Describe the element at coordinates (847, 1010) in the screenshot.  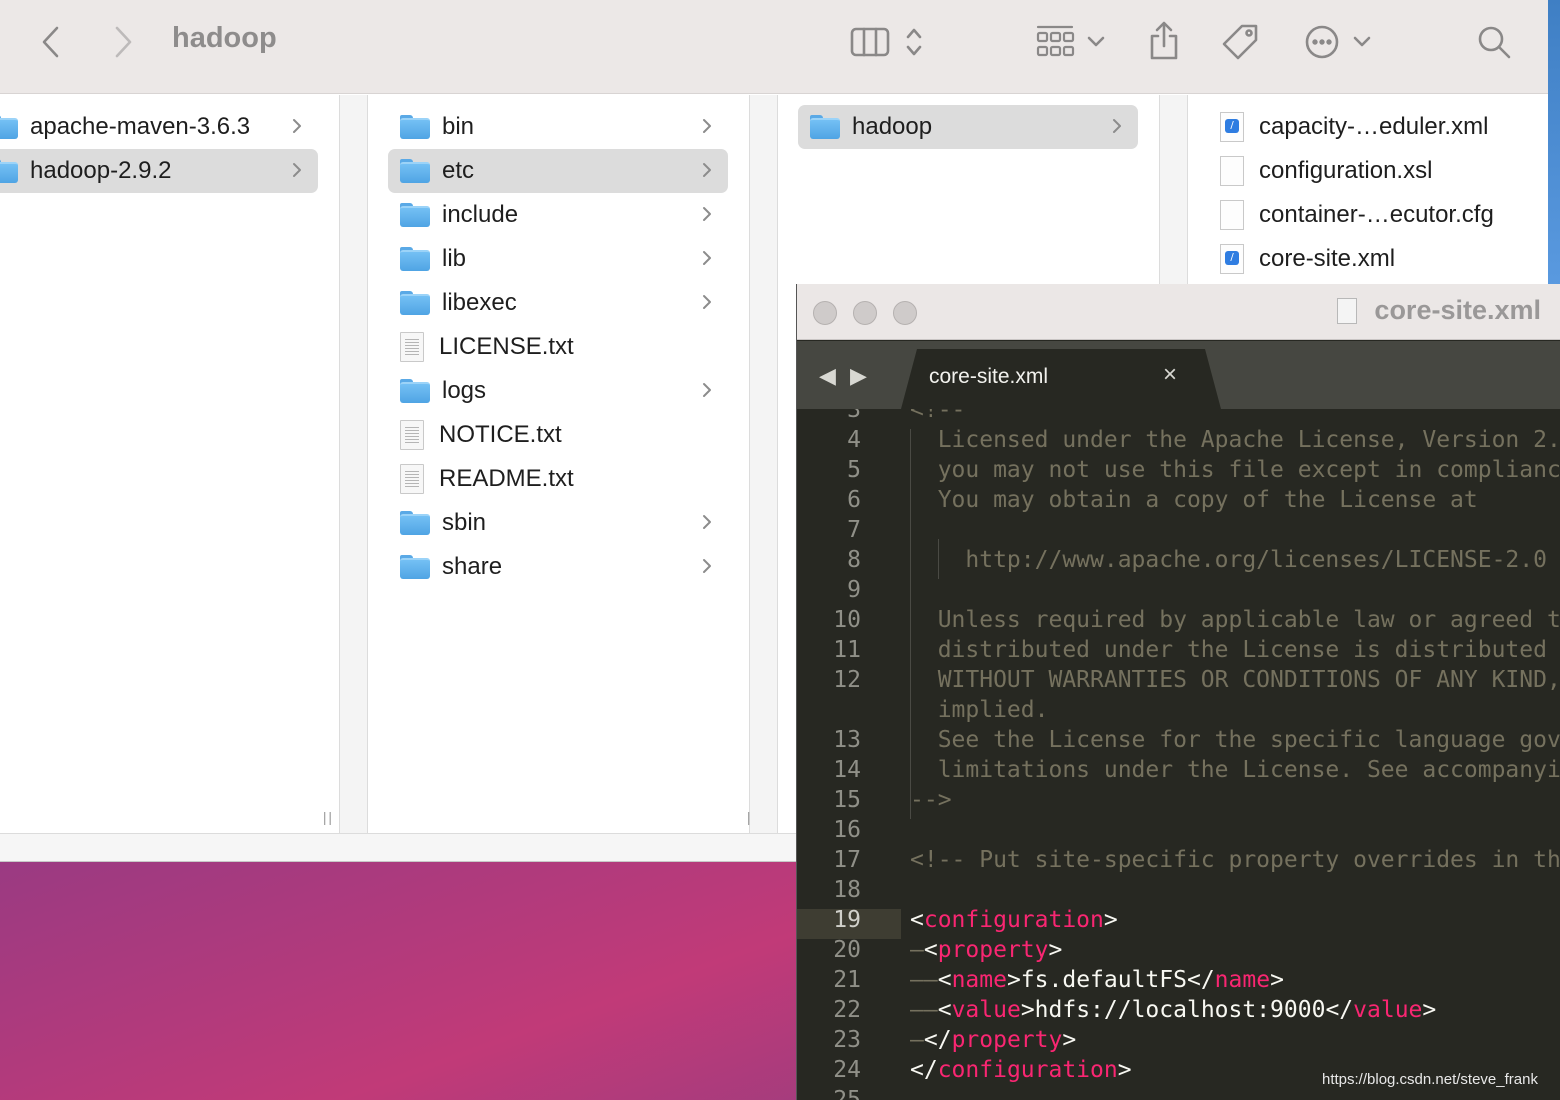
I see `line-number: 22` at that location.